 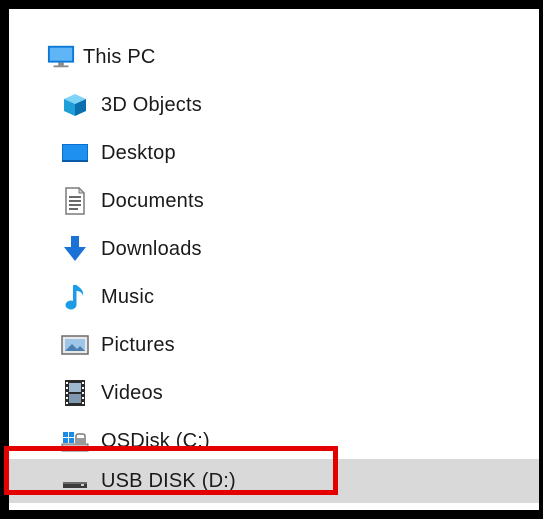 What do you see at coordinates (155, 440) in the screenshot?
I see `tree-item-label: OSDisk (C:)` at bounding box center [155, 440].